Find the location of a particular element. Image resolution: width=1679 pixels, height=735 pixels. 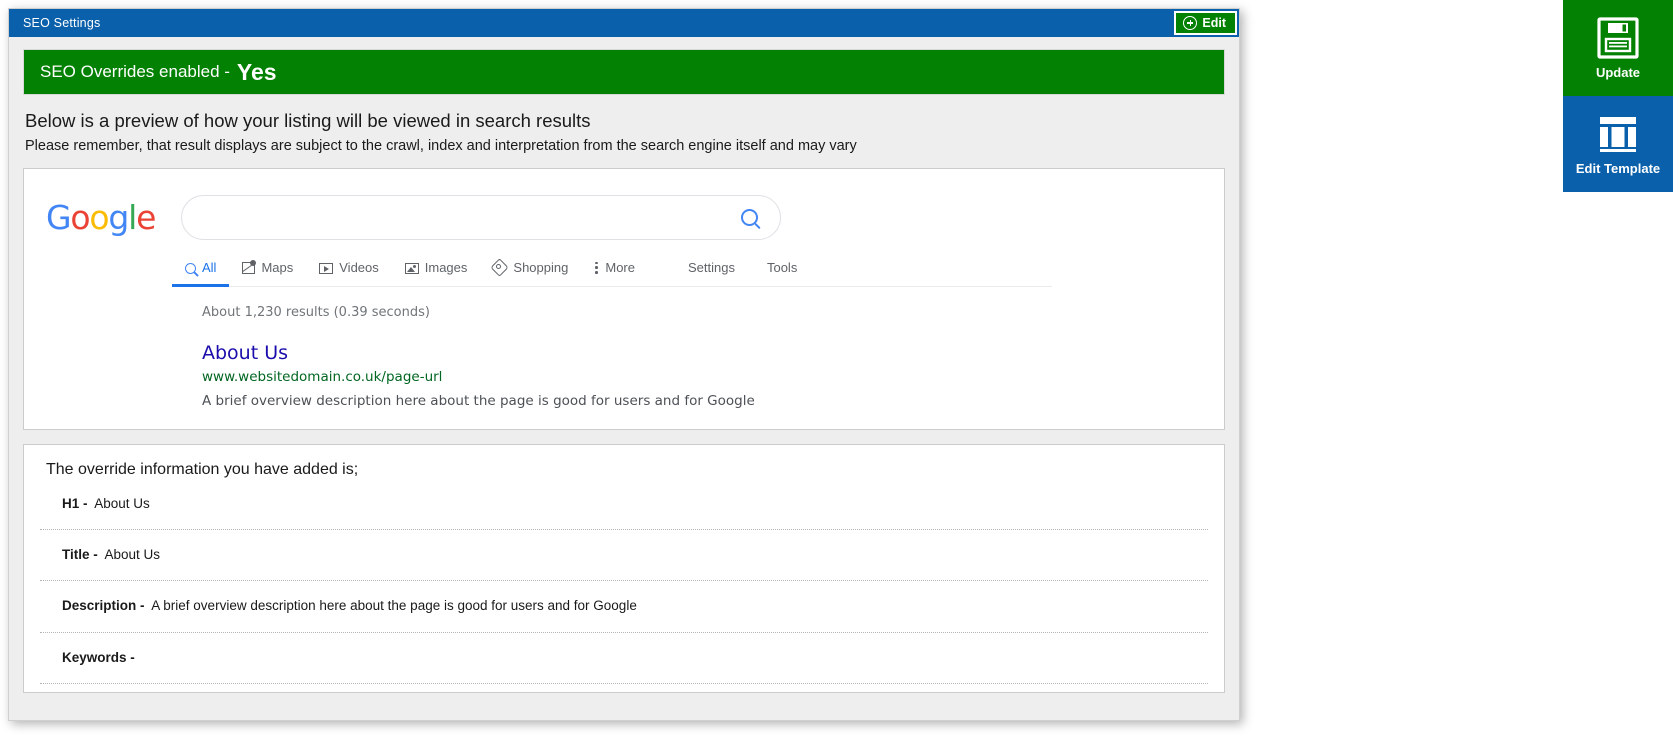

google-logo: Google is located at coordinates (101, 217).